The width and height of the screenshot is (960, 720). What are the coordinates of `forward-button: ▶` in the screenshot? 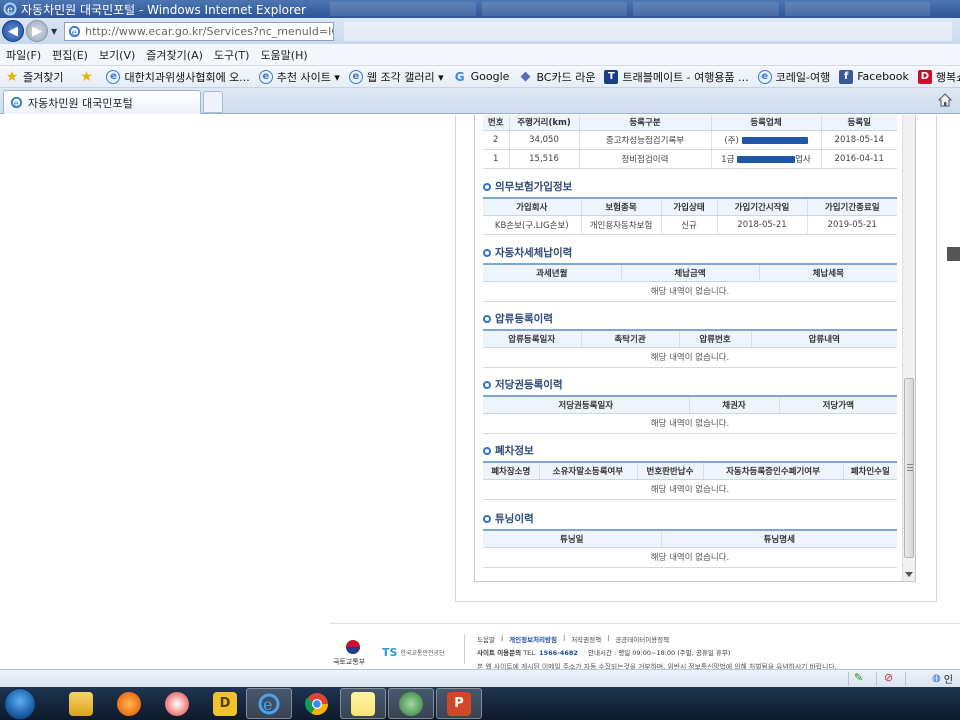 It's located at (37, 31).